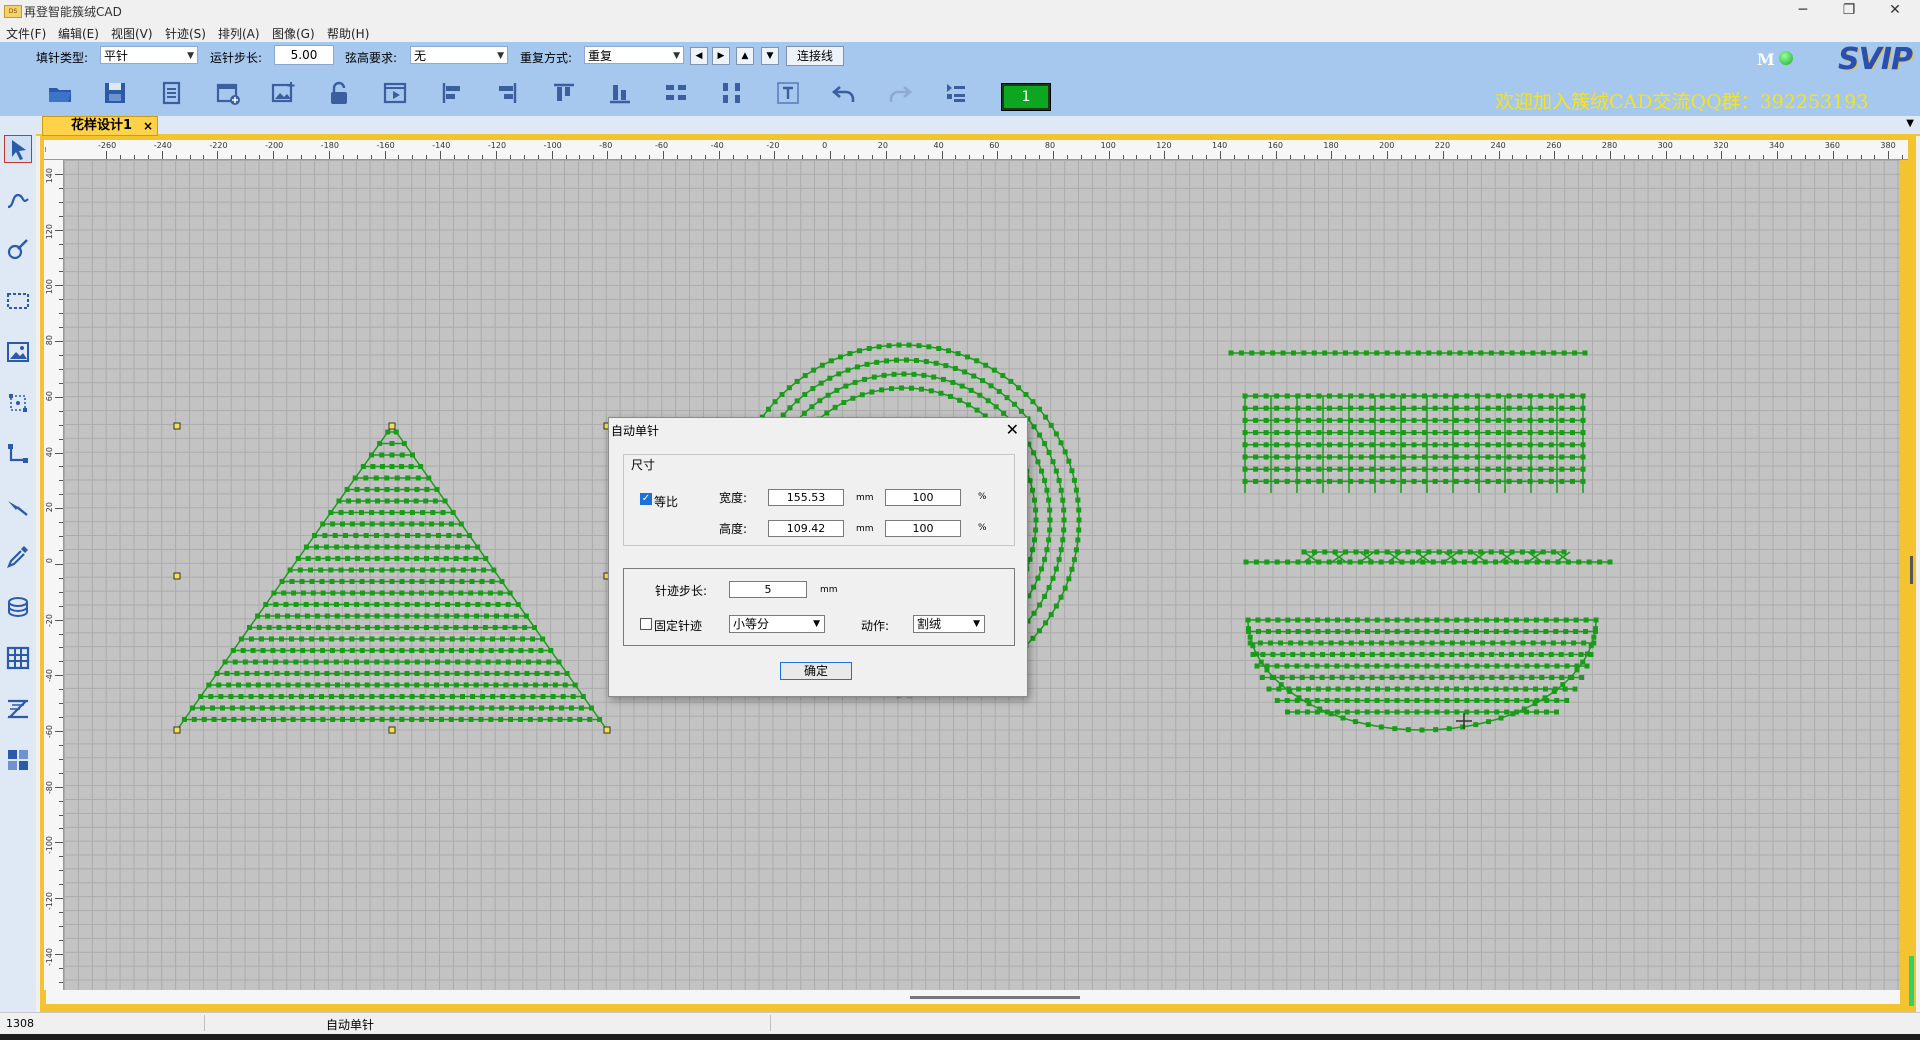 This screenshot has height=1040, width=1920. What do you see at coordinates (949, 624) in the screenshot?
I see `action-select: 割绒 ▼` at bounding box center [949, 624].